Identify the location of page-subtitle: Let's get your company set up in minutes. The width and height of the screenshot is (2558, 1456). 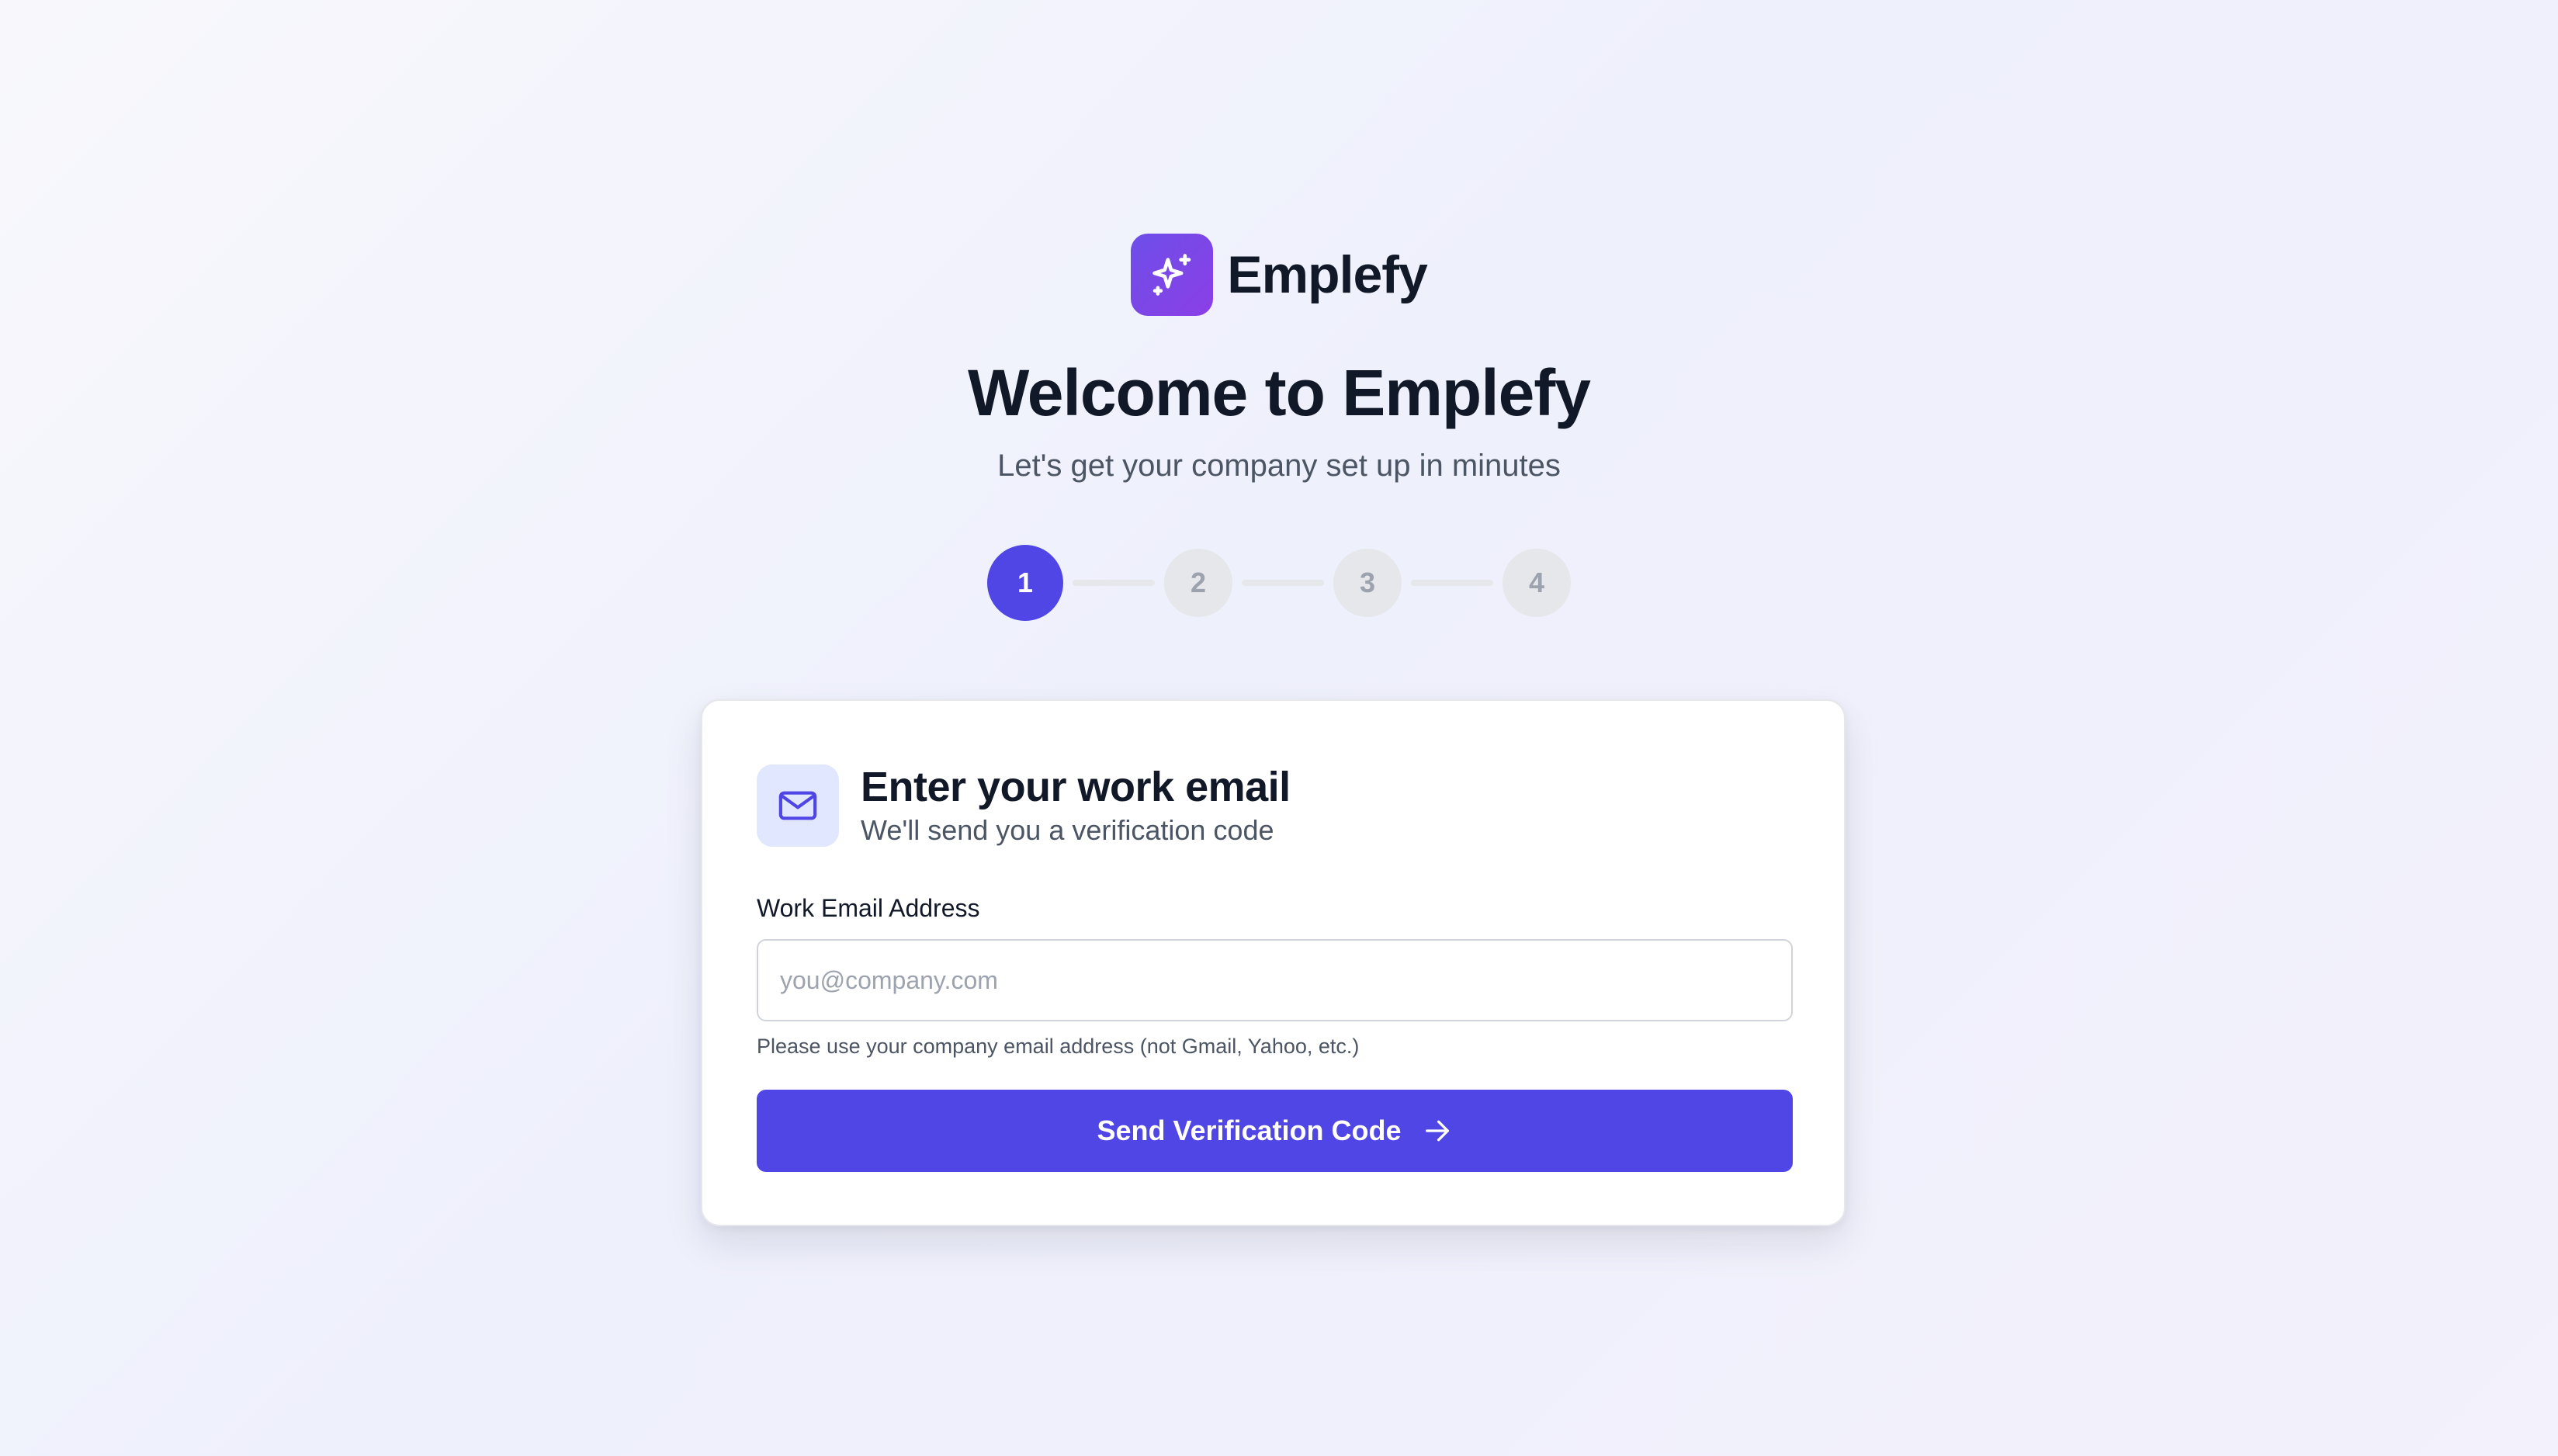
(1279, 466).